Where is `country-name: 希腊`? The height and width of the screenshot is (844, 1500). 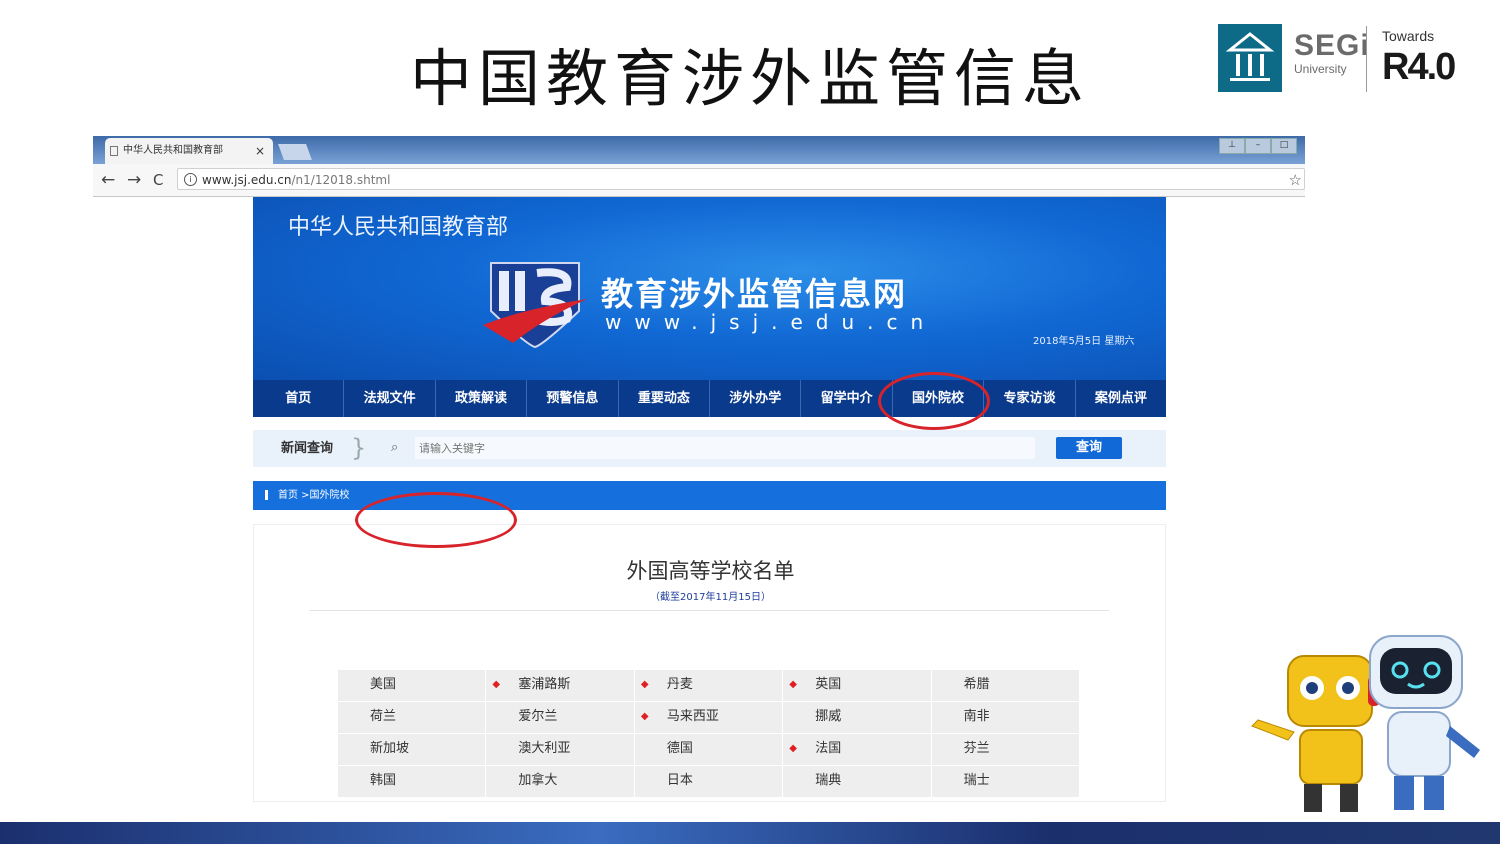
country-name: 希腊 is located at coordinates (976, 684).